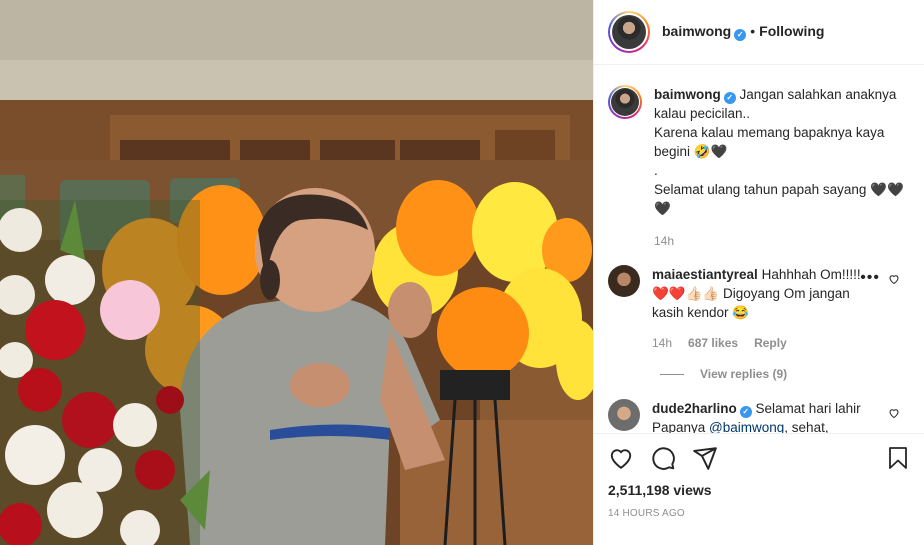 The width and height of the screenshot is (924, 545). What do you see at coordinates (662, 343) in the screenshot?
I see `comment-time: 14h` at bounding box center [662, 343].